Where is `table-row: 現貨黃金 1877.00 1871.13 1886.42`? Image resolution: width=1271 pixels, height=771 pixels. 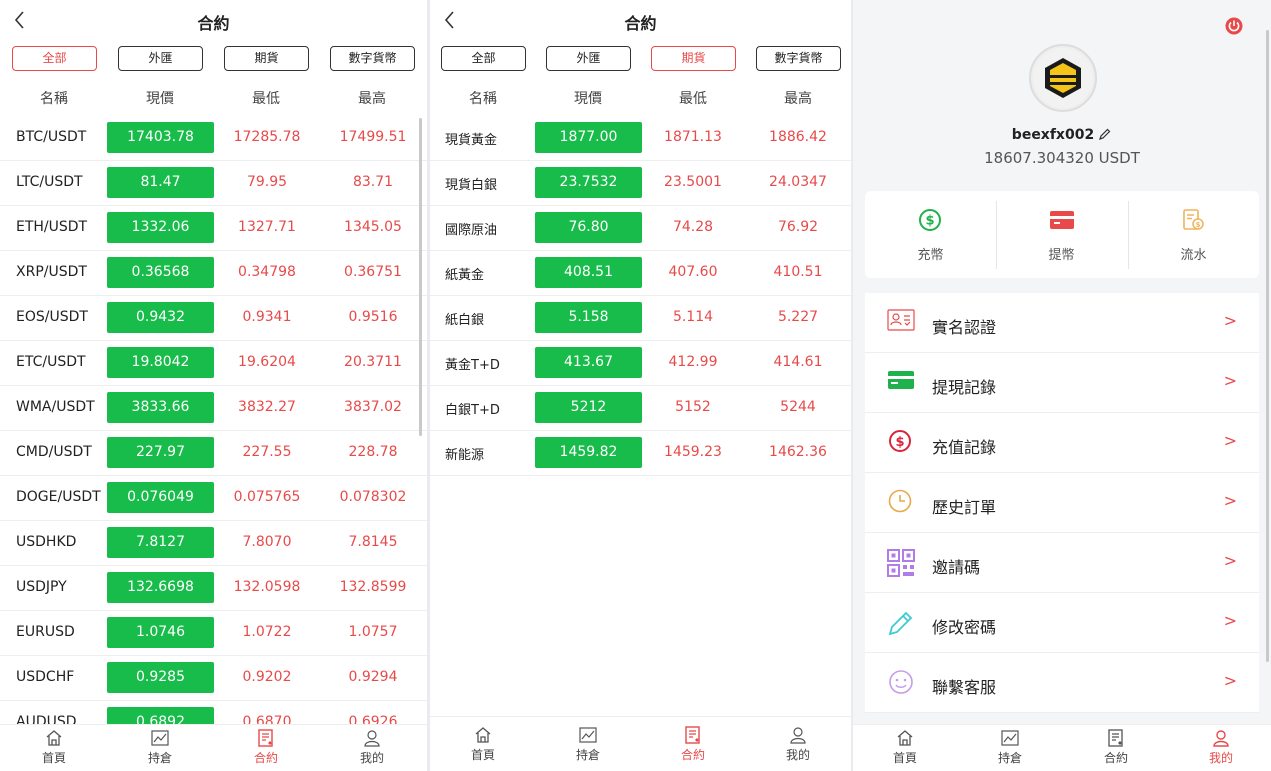
table-row: 現貨黃金 1877.00 1871.13 1886.42 is located at coordinates (640, 138).